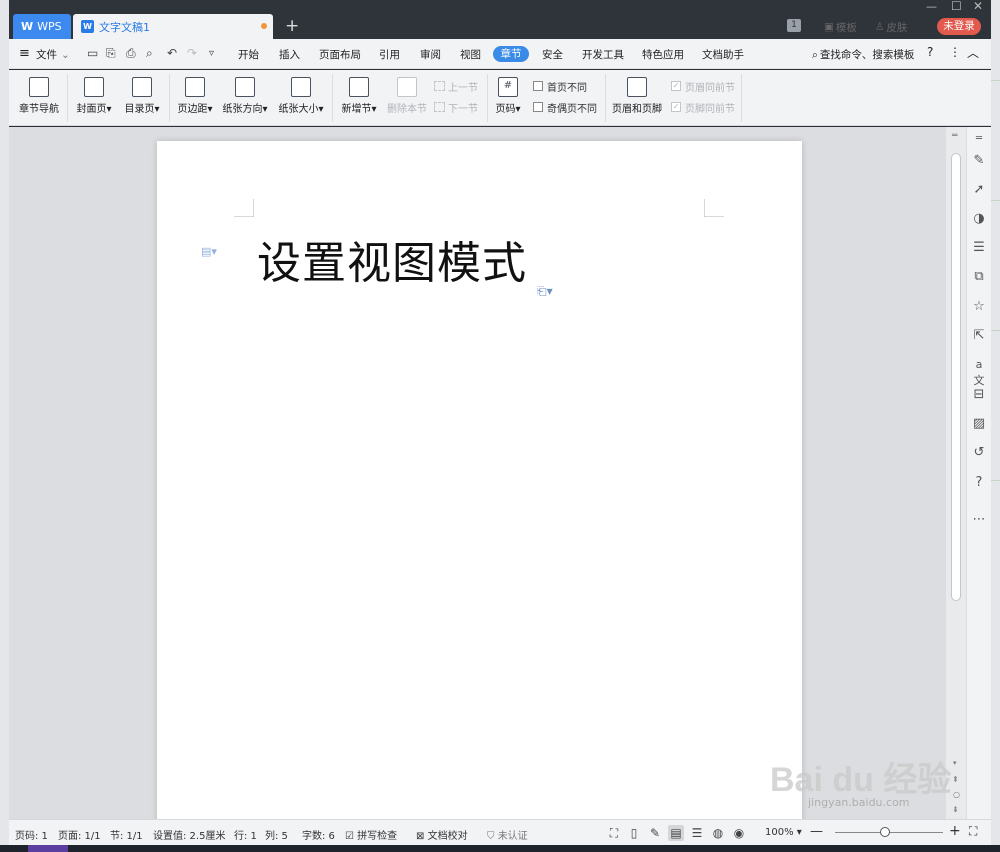 This screenshot has width=1000, height=852. I want to click on translate-icon: a文, so click(979, 372).